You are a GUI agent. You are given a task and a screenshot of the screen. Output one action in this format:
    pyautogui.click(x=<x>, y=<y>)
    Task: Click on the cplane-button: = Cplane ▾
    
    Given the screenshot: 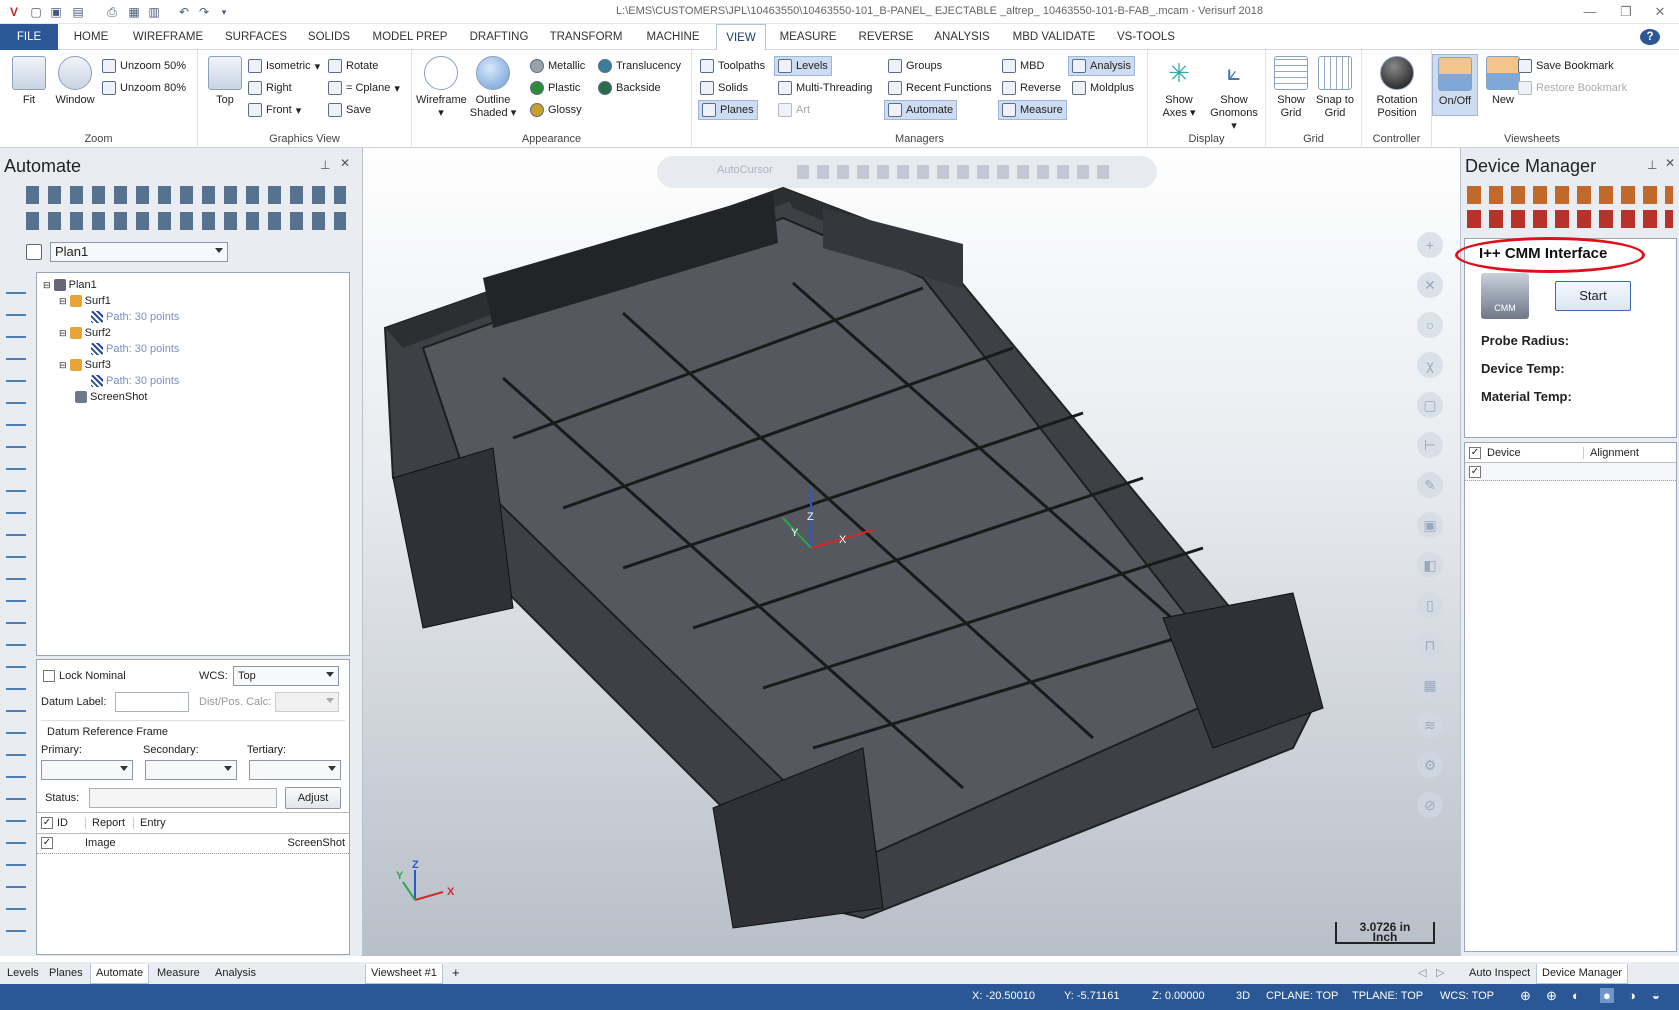 What is the action you would take?
    pyautogui.click(x=364, y=88)
    